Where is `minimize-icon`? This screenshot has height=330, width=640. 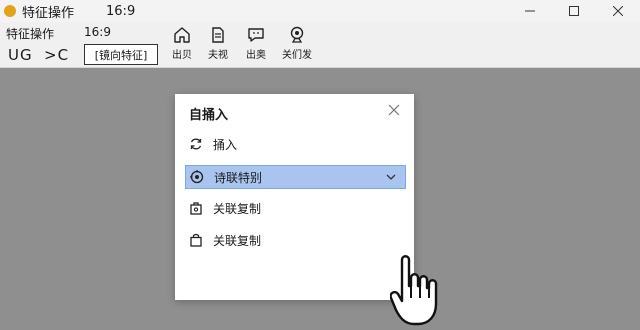
minimize-icon is located at coordinates (530, 11).